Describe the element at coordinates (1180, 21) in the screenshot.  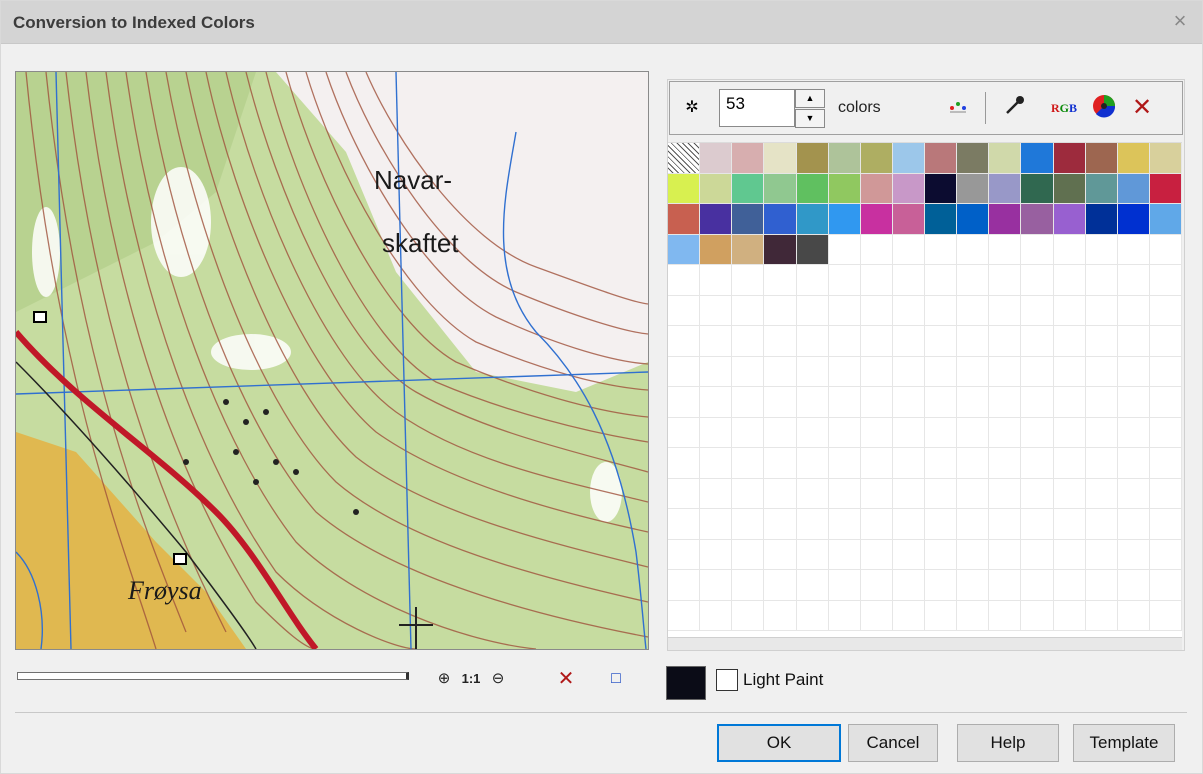
I see `close-icon: ×` at that location.